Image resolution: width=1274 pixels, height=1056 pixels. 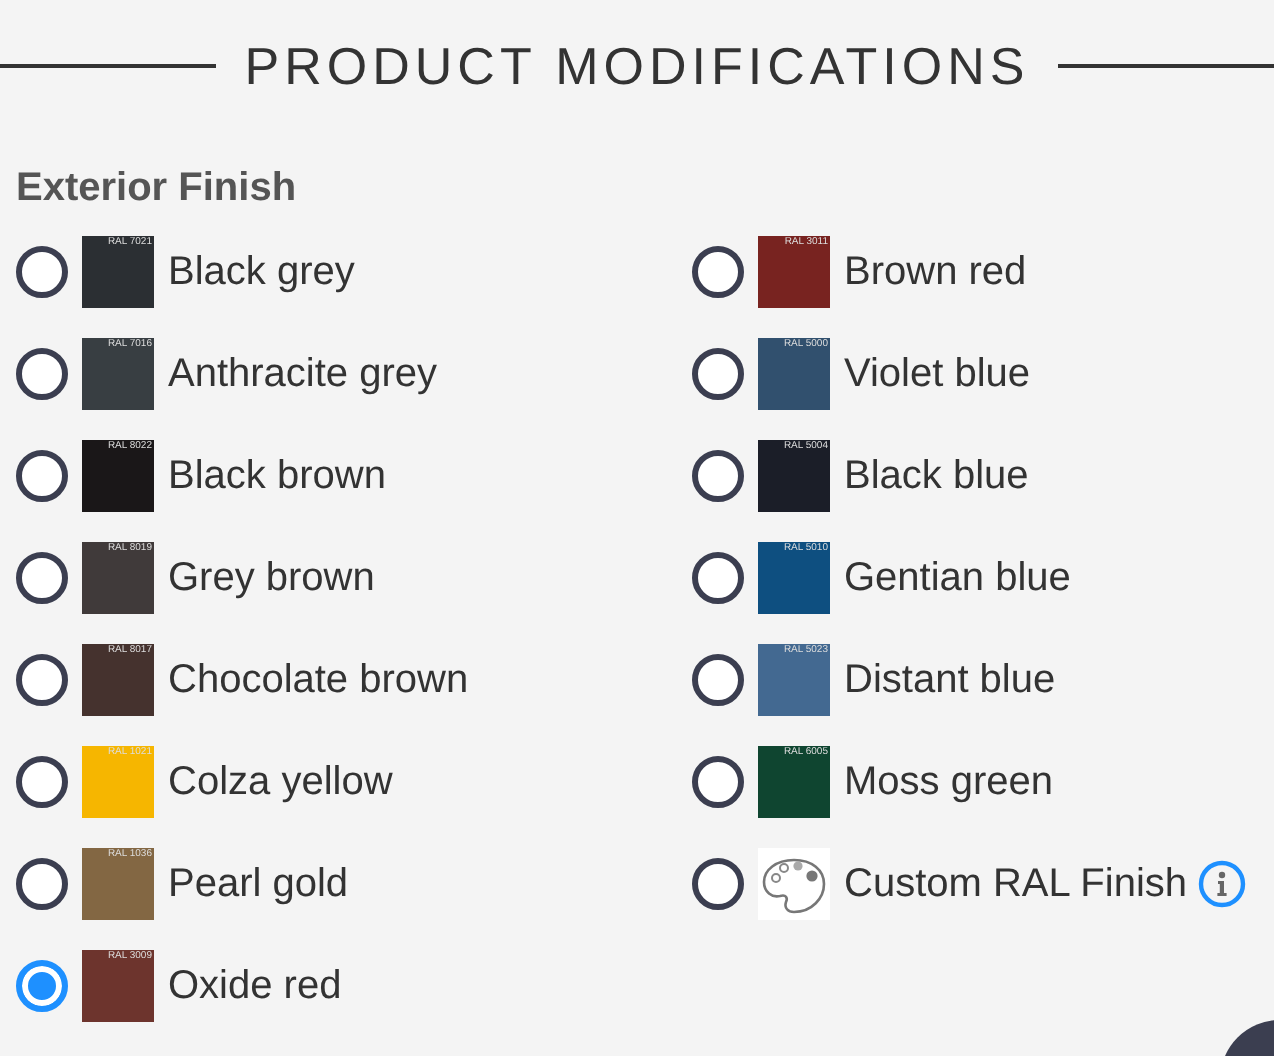 What do you see at coordinates (271, 578) in the screenshot?
I see `option-label: Grey brown` at bounding box center [271, 578].